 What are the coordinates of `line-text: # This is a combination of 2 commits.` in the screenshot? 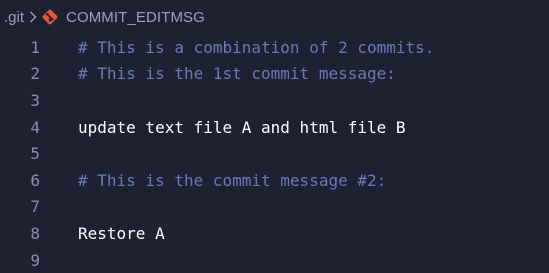 It's located at (256, 47).